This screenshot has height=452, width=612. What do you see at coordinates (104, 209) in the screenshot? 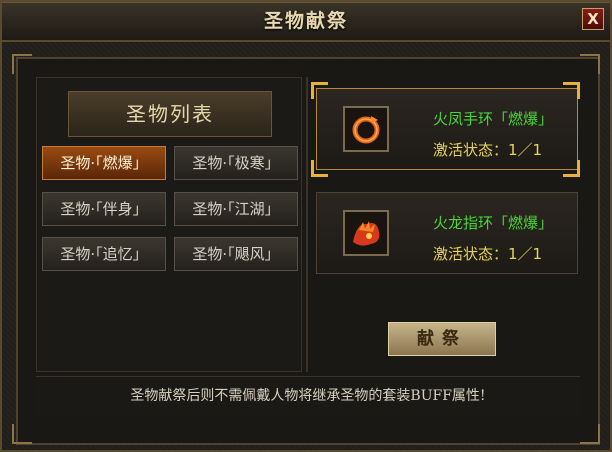
I see `relic-list-item: 圣物·「伴身」` at bounding box center [104, 209].